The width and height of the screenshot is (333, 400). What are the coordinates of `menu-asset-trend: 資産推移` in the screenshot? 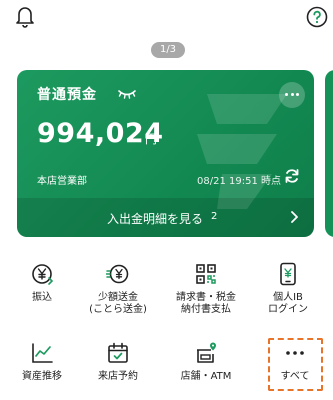 It's located at (42, 362).